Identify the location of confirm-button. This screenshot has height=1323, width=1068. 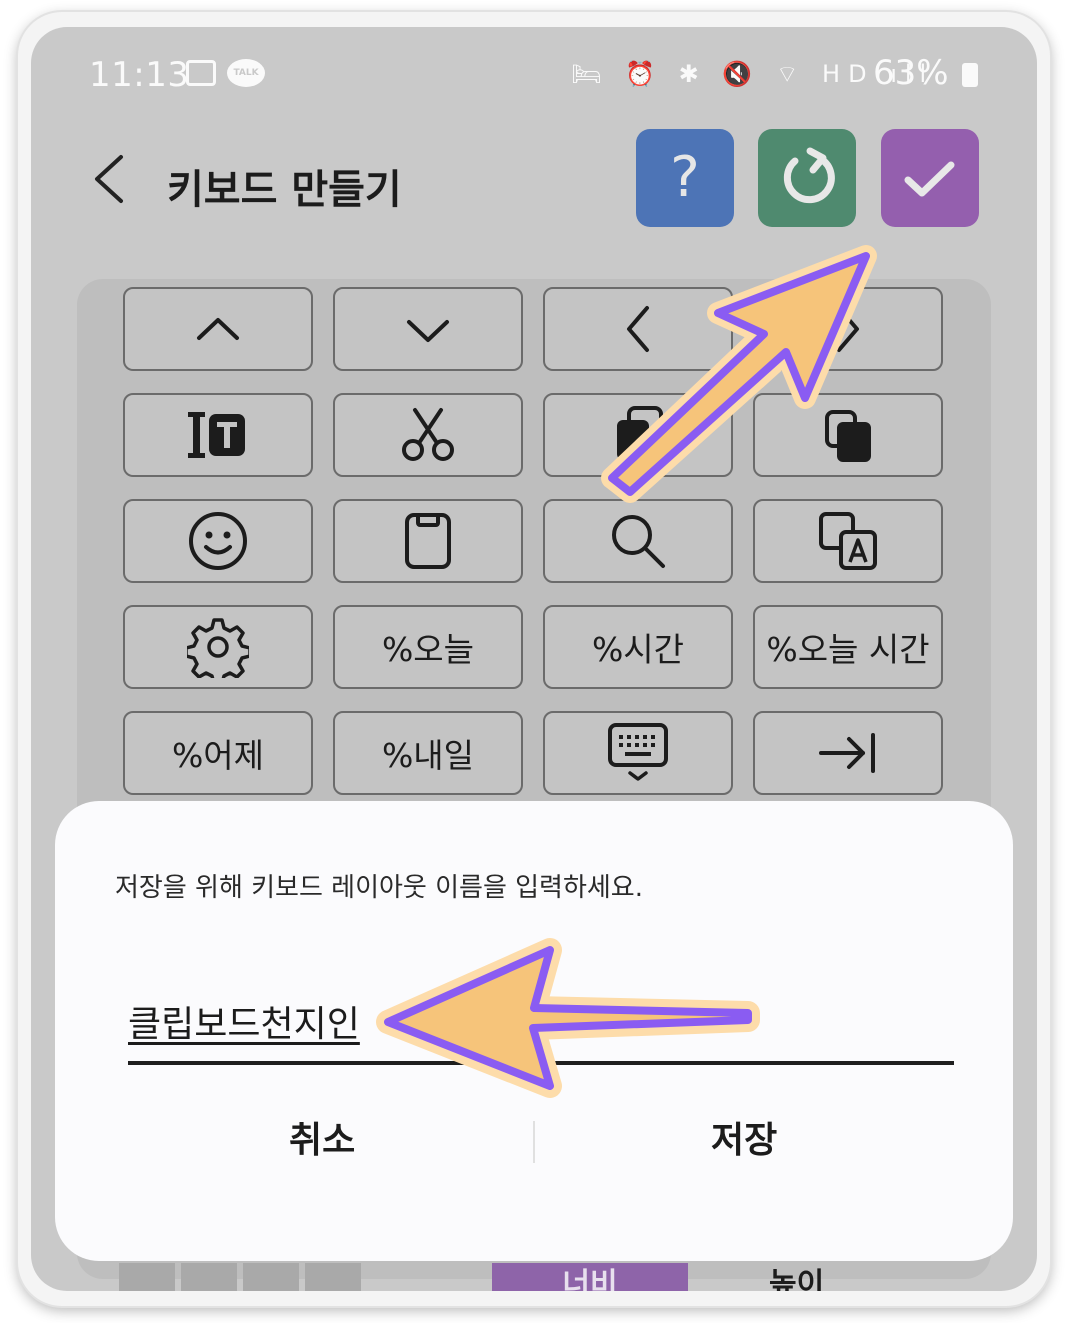
(930, 178).